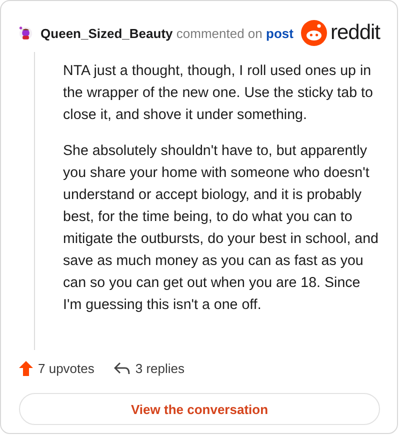 The image size is (400, 436). I want to click on reply-icon, so click(122, 368).